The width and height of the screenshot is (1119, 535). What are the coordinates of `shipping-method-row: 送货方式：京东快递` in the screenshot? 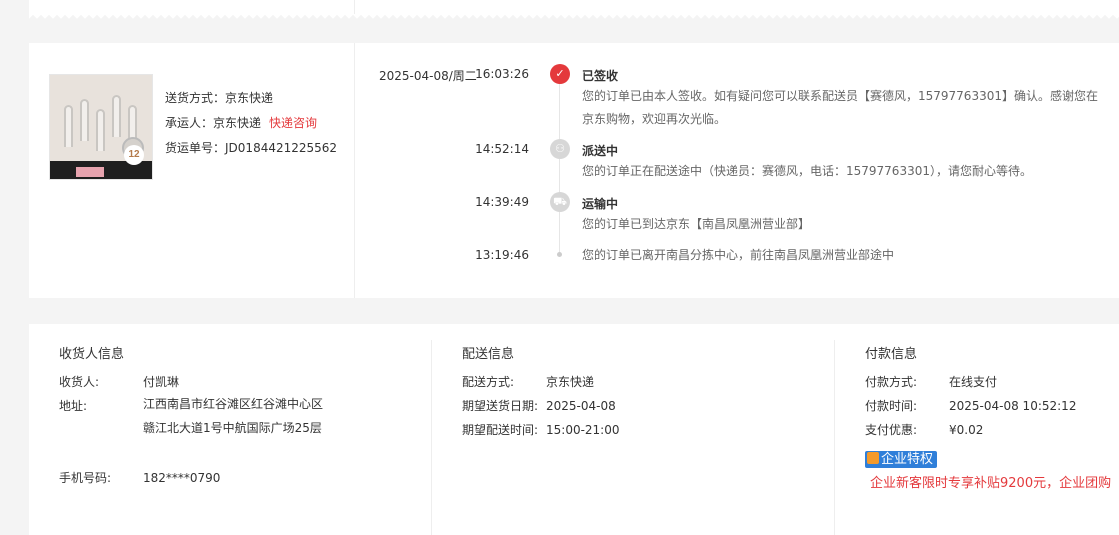 It's located at (251, 98).